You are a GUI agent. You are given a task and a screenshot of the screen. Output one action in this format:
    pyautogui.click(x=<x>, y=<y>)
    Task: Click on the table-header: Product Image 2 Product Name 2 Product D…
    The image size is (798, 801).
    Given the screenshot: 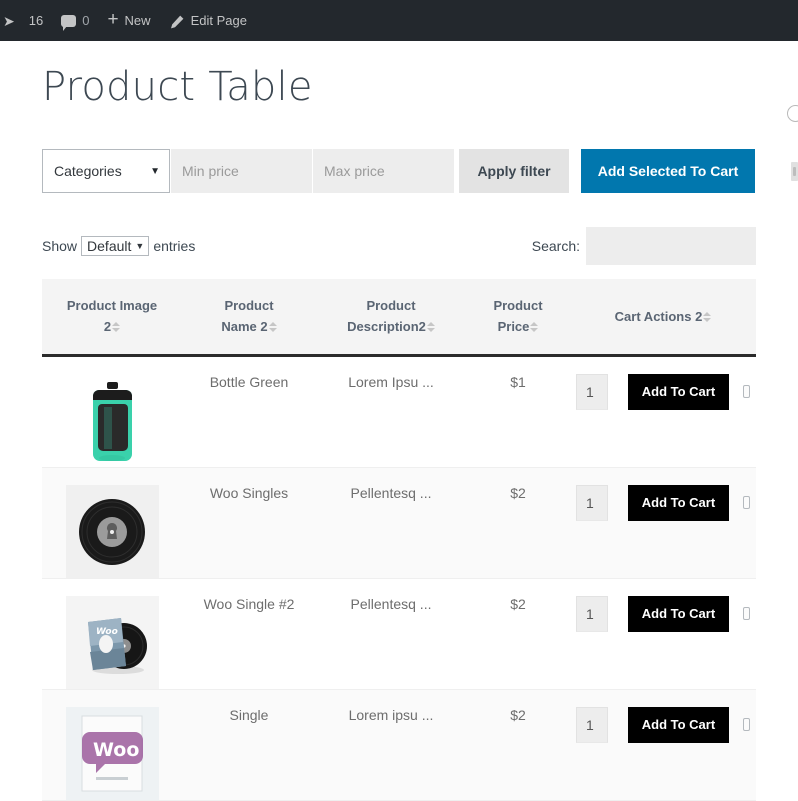 What is the action you would take?
    pyautogui.click(x=399, y=318)
    